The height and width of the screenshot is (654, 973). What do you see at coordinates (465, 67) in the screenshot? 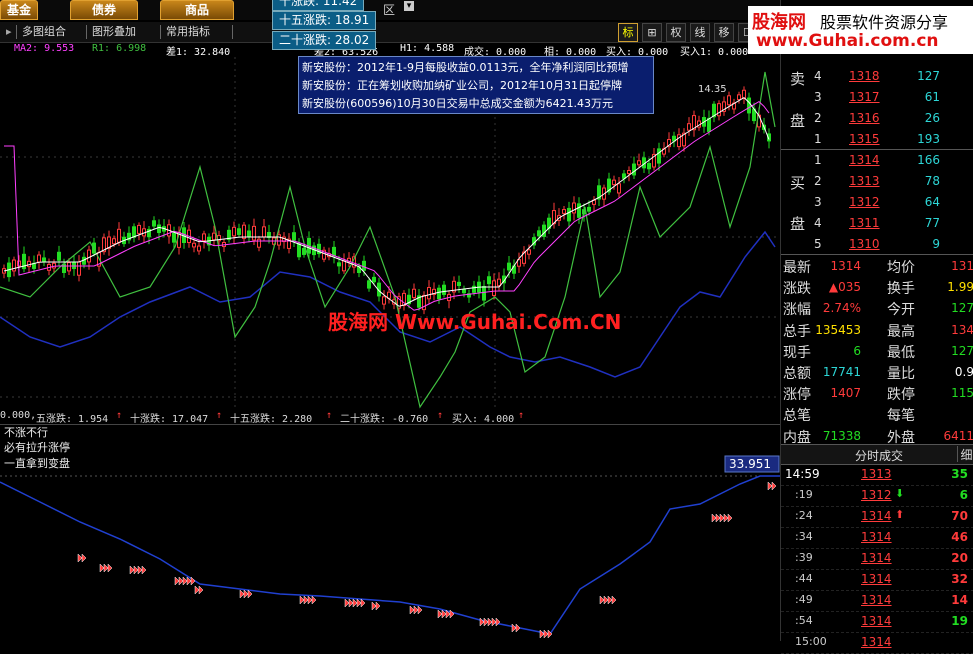
I see `news-tip-line: 新安股份：2012年1-9月每股收益0.0113元，全年净利润同比预增` at bounding box center [465, 67].